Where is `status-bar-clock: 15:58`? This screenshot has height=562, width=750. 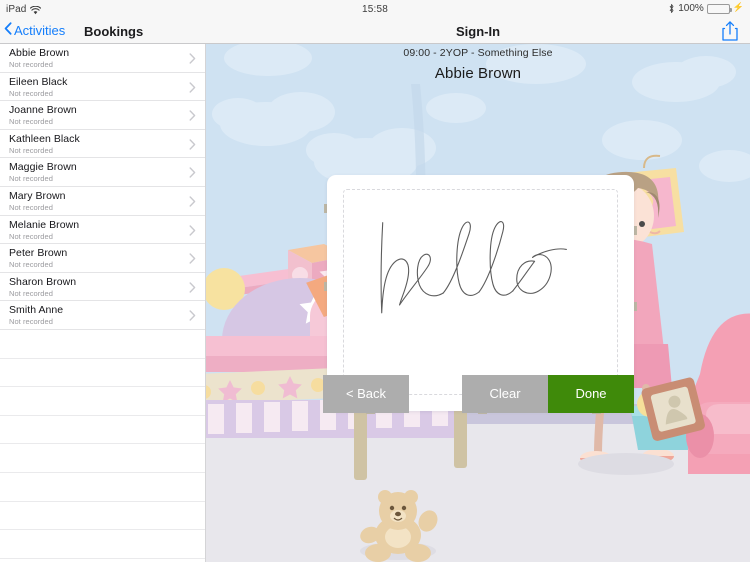
status-bar-clock: 15:58 is located at coordinates (375, 9).